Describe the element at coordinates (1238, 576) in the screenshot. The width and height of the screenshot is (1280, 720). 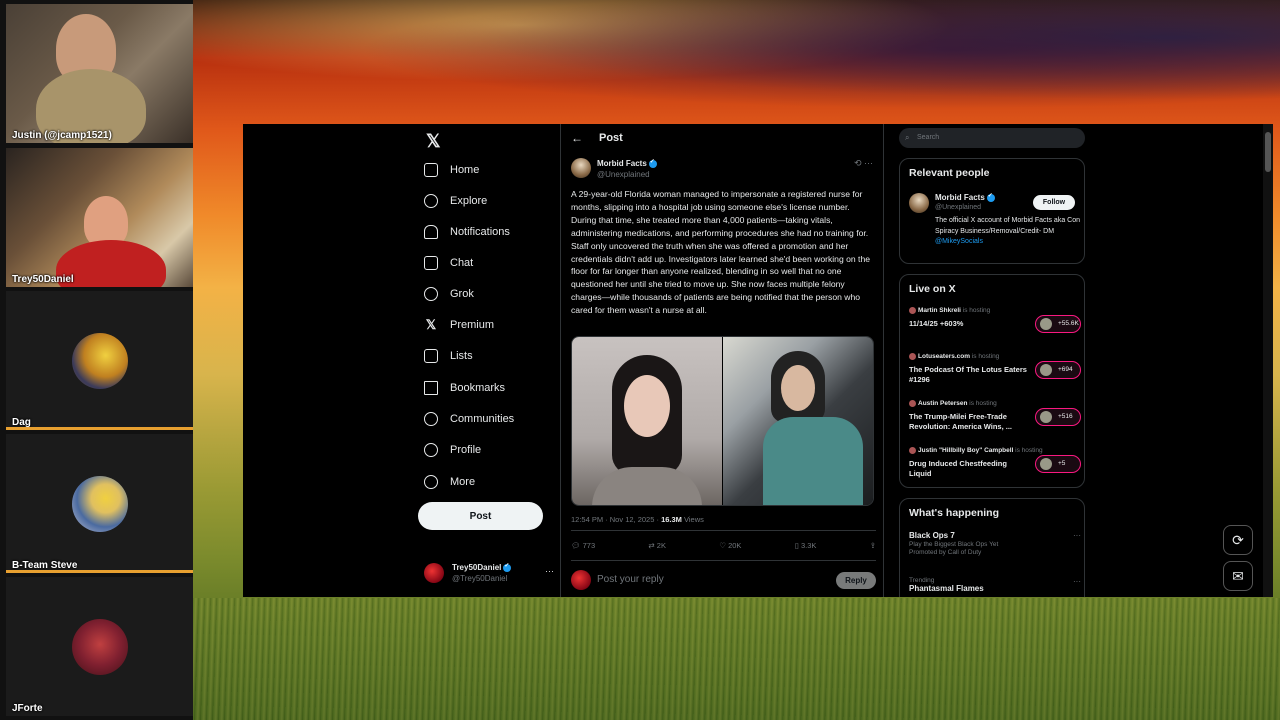
I see `messages-icon: ✉` at that location.